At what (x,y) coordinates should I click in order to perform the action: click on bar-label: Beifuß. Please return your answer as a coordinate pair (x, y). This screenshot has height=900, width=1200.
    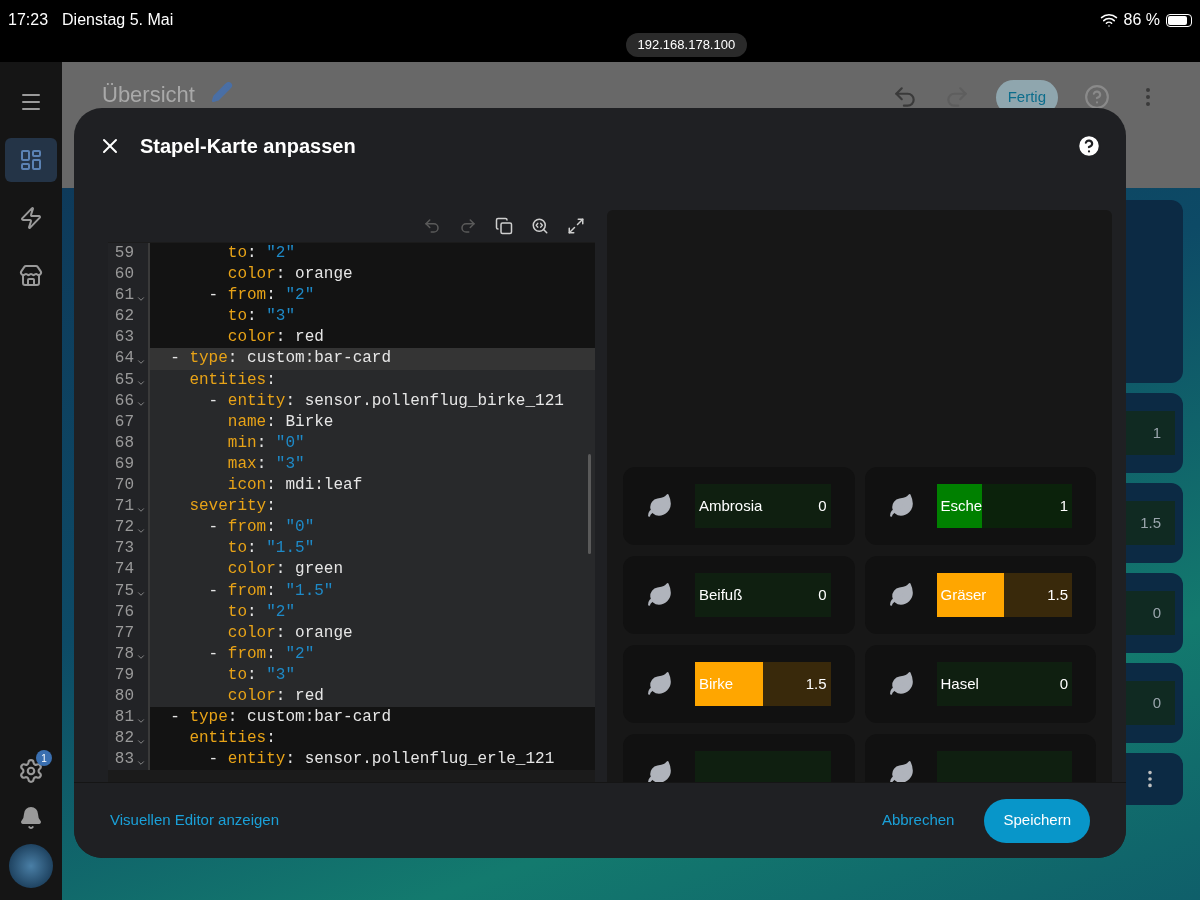
    Looking at the image, I should click on (721, 594).